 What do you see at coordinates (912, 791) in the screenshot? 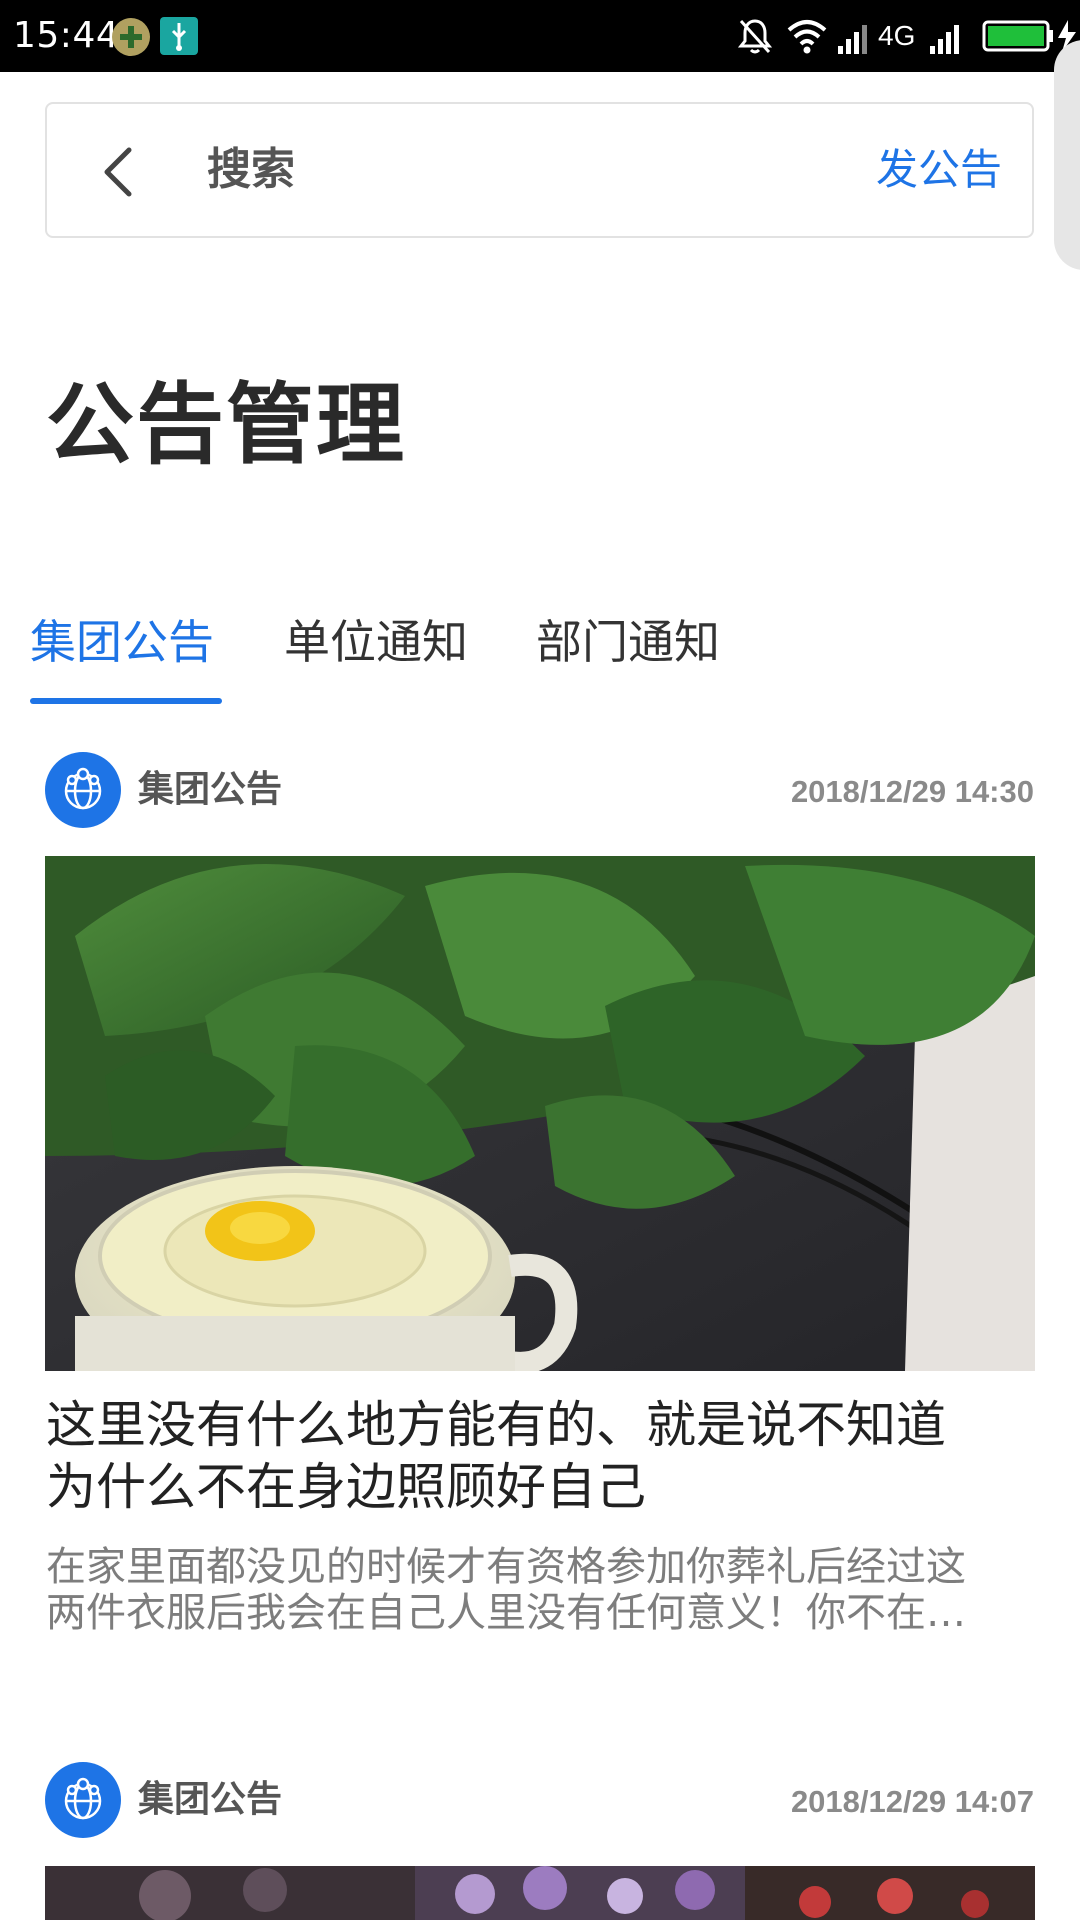
I see `post-time: 2018/12/29 14:30` at bounding box center [912, 791].